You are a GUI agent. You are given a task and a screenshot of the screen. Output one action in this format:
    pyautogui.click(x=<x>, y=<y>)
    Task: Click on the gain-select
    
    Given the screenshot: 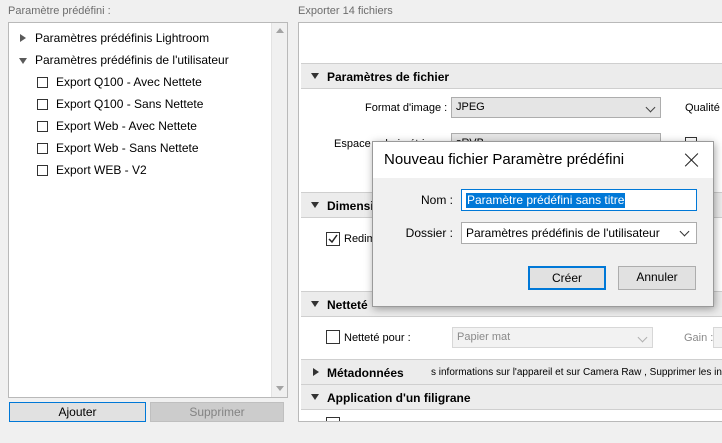 What is the action you would take?
    pyautogui.click(x=717, y=337)
    